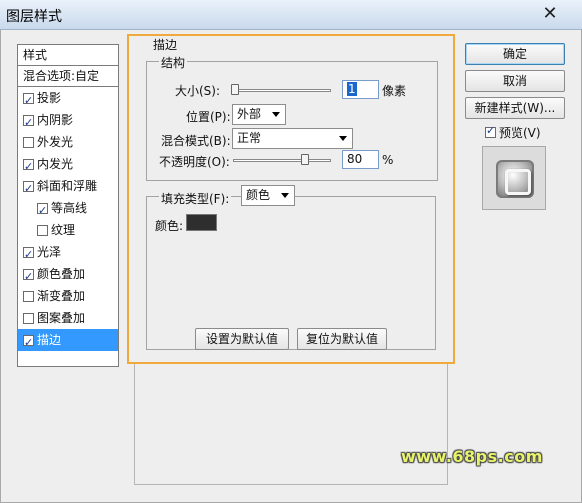 The height and width of the screenshot is (503, 582). Describe the element at coordinates (196, 141) in the screenshot. I see `blend-mode-label: 混合模式(B):` at that location.